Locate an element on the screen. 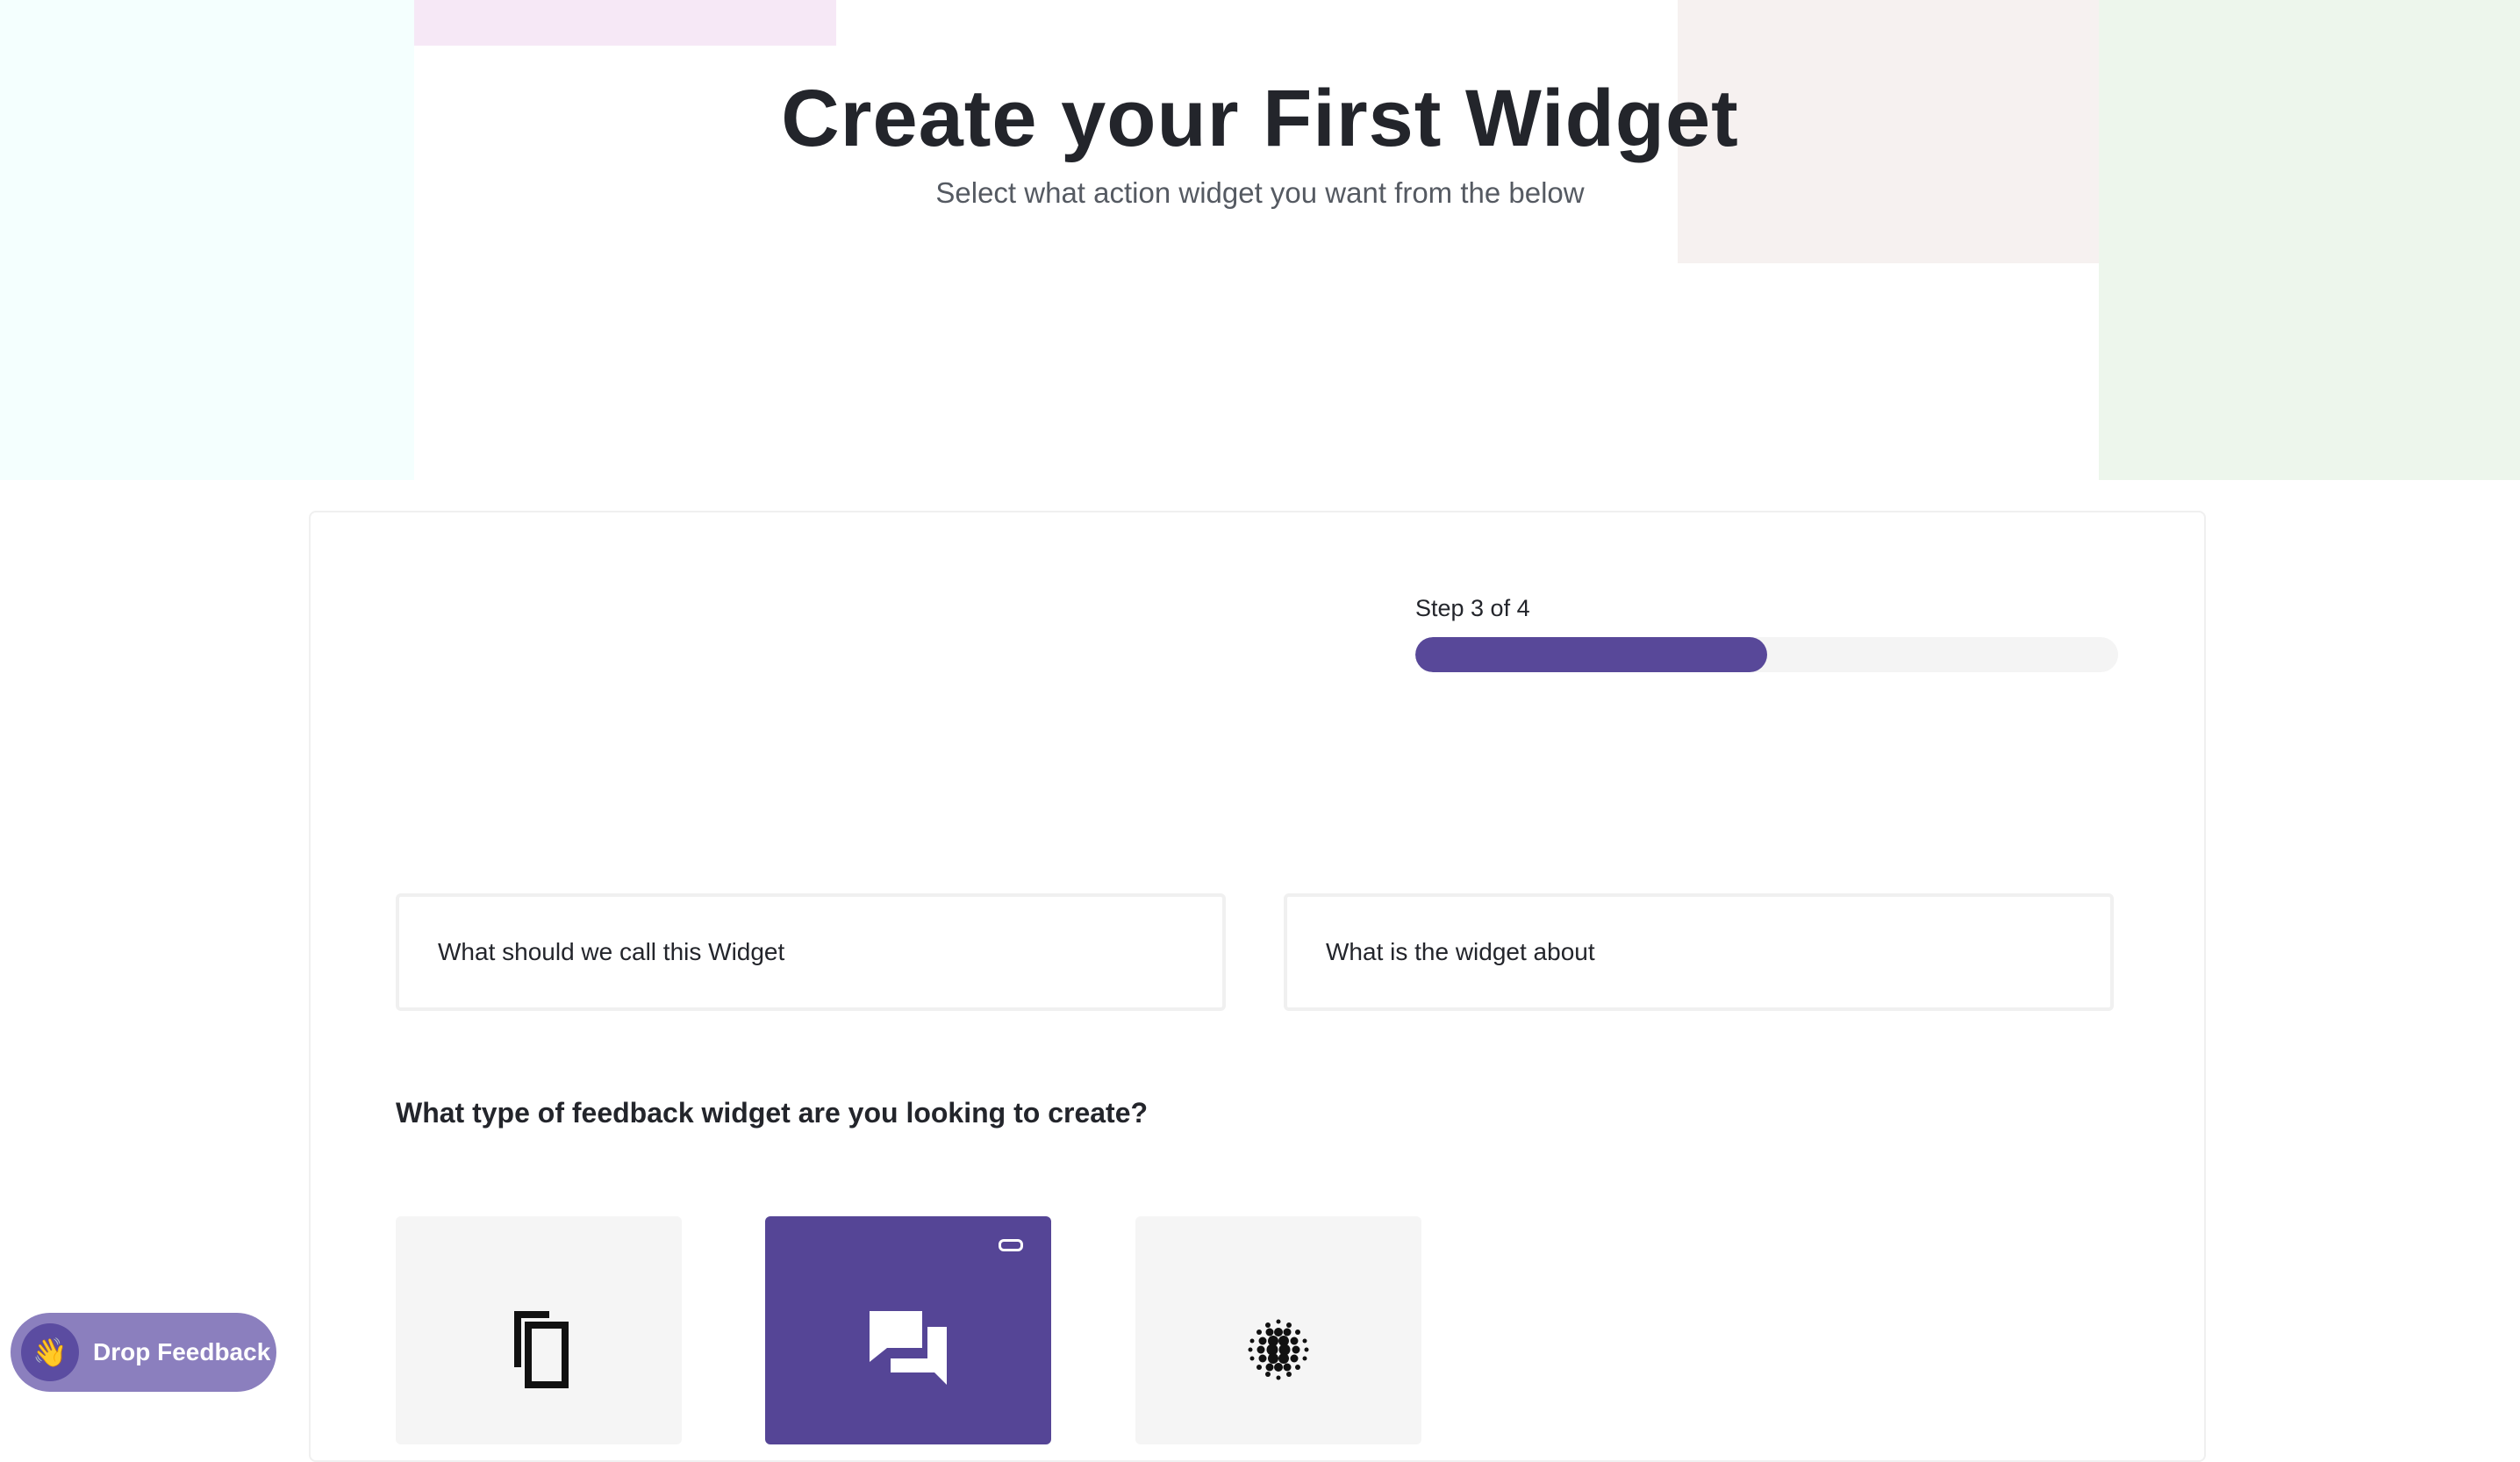 The image size is (2520, 1462). selected-indicator-icon is located at coordinates (1011, 1245).